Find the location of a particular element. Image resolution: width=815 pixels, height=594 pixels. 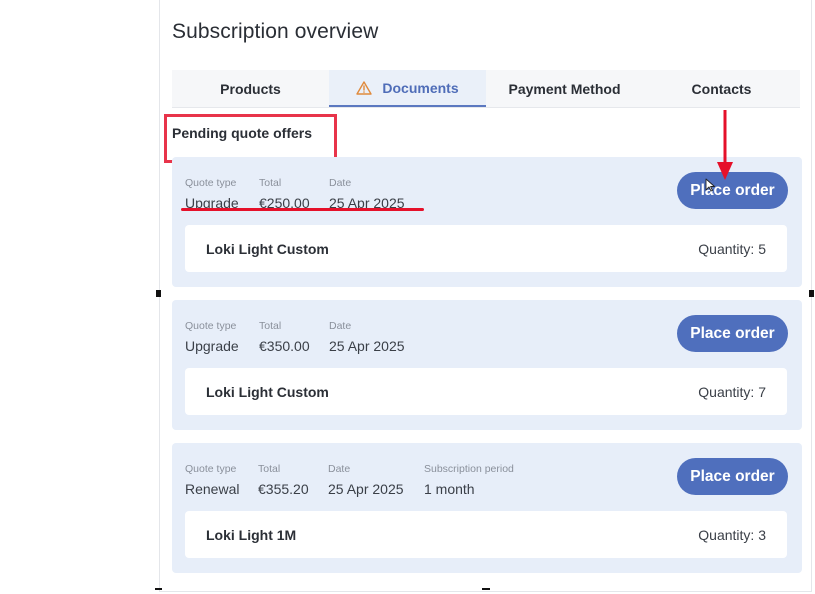

subscription-period-field: Subscription period 1 month is located at coordinates (469, 480).